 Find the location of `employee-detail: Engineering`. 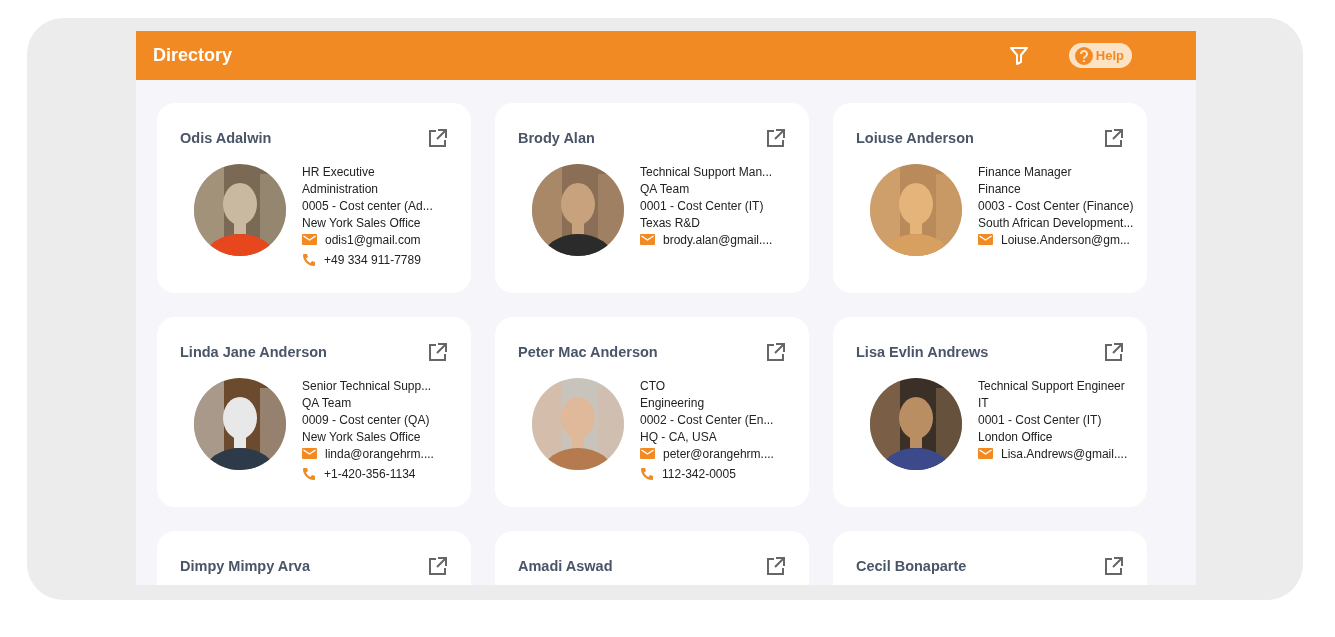

employee-detail: Engineering is located at coordinates (673, 403).